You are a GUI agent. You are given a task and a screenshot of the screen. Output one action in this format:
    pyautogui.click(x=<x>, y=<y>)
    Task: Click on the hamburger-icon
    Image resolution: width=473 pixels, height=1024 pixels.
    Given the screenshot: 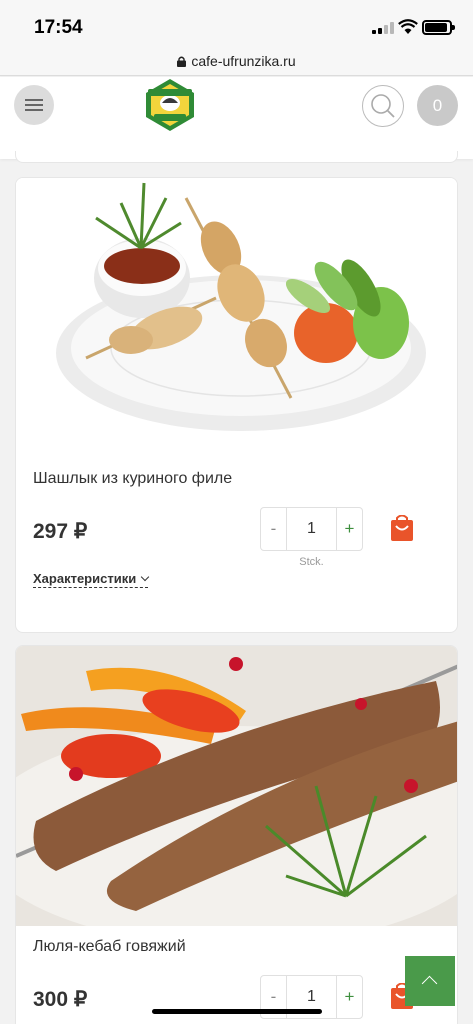 What is the action you would take?
    pyautogui.click(x=34, y=100)
    